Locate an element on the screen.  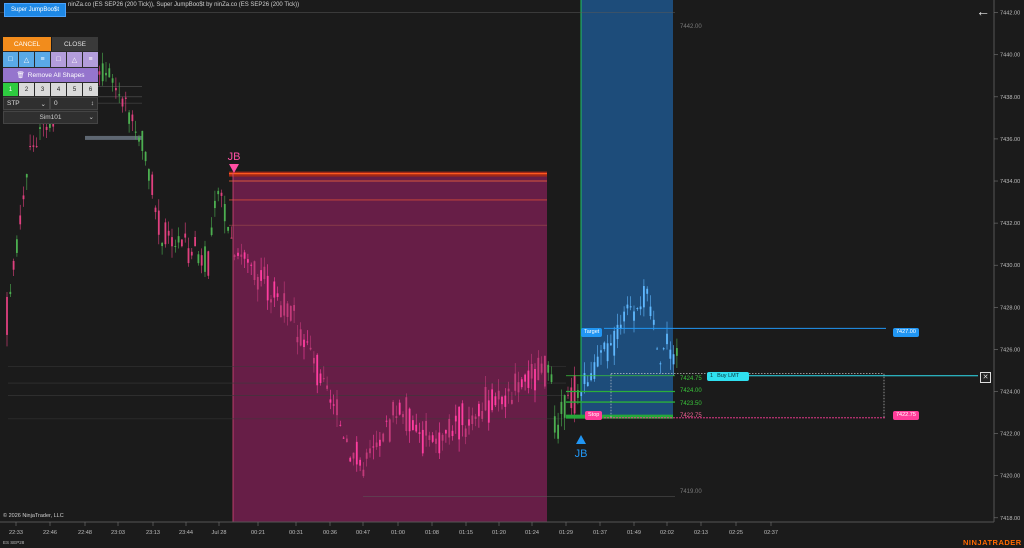
y-tick-label: 7436.00 is located at coordinates (1010, 140).